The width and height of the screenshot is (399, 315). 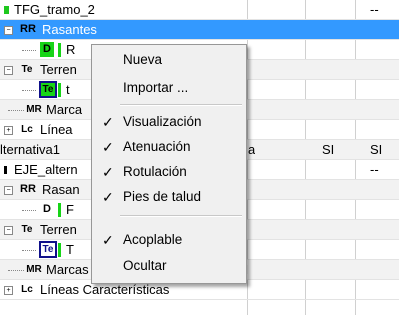 I want to click on menu-item-rotulacion: ✓ Rotulación, so click(x=169, y=172).